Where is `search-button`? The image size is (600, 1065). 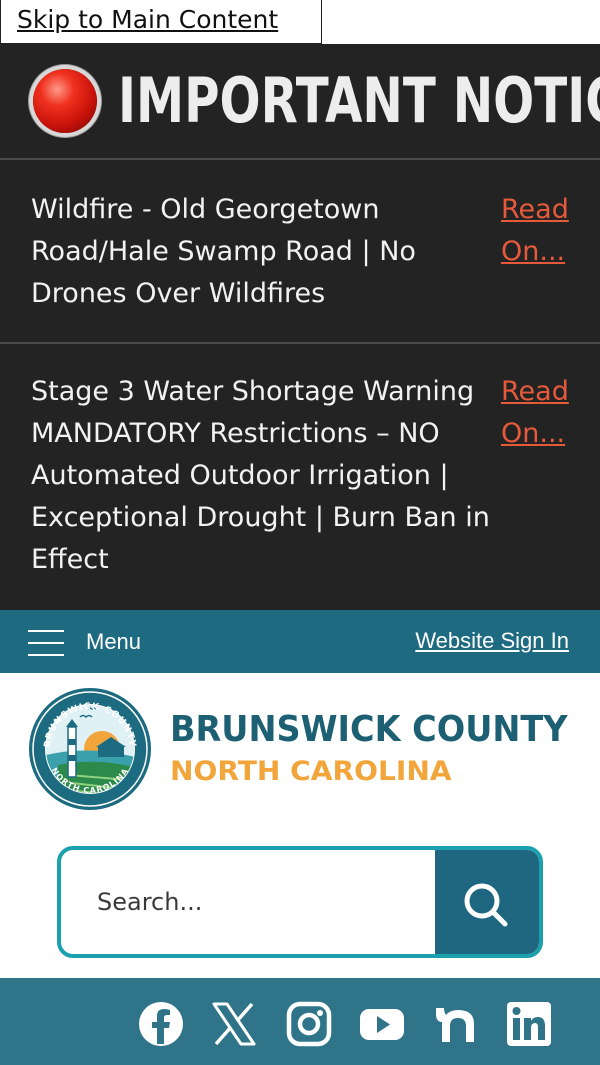
search-button is located at coordinates (487, 902).